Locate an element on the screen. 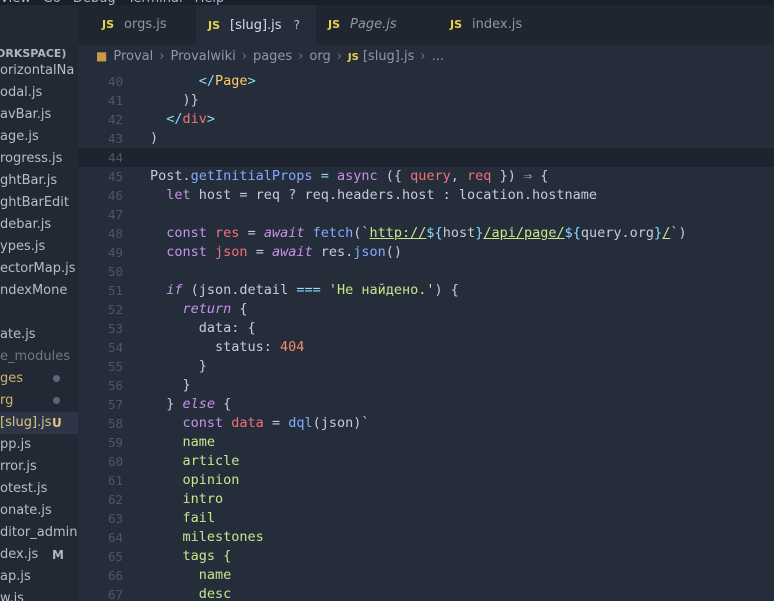 This screenshot has height=601, width=774. code-line: 47 is located at coordinates (426, 214).